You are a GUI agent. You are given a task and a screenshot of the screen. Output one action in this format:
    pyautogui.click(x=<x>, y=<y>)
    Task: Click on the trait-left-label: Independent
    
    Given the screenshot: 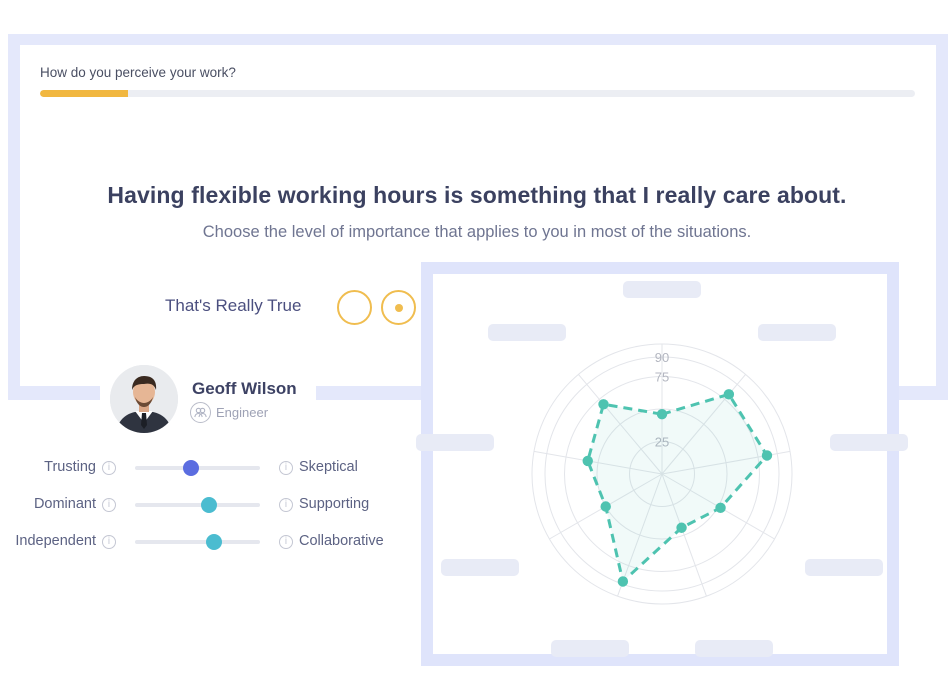 What is the action you would take?
    pyautogui.click(x=55, y=541)
    